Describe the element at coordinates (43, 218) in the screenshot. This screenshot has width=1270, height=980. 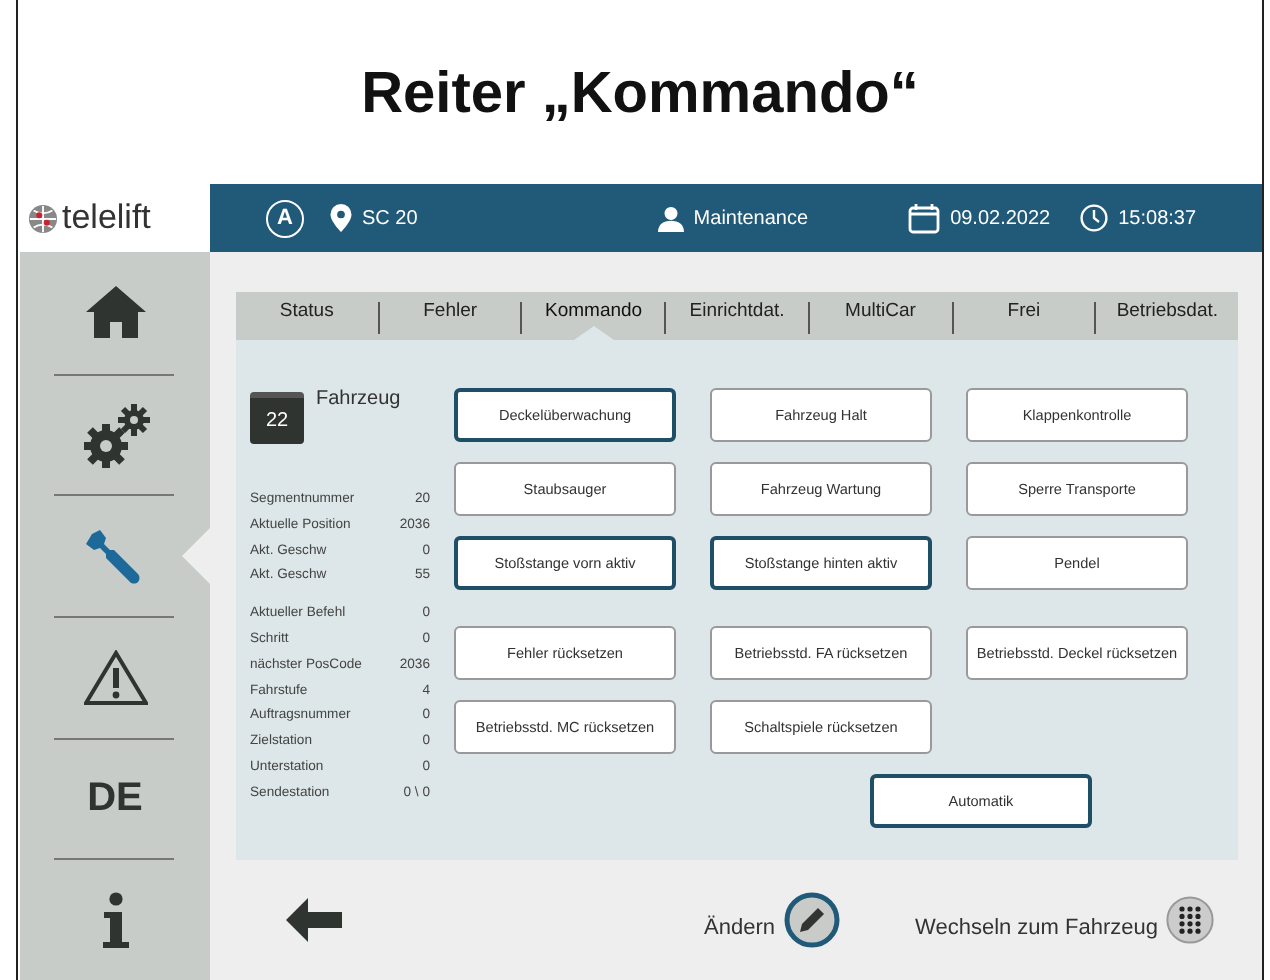
I see `globe-logo-icon` at that location.